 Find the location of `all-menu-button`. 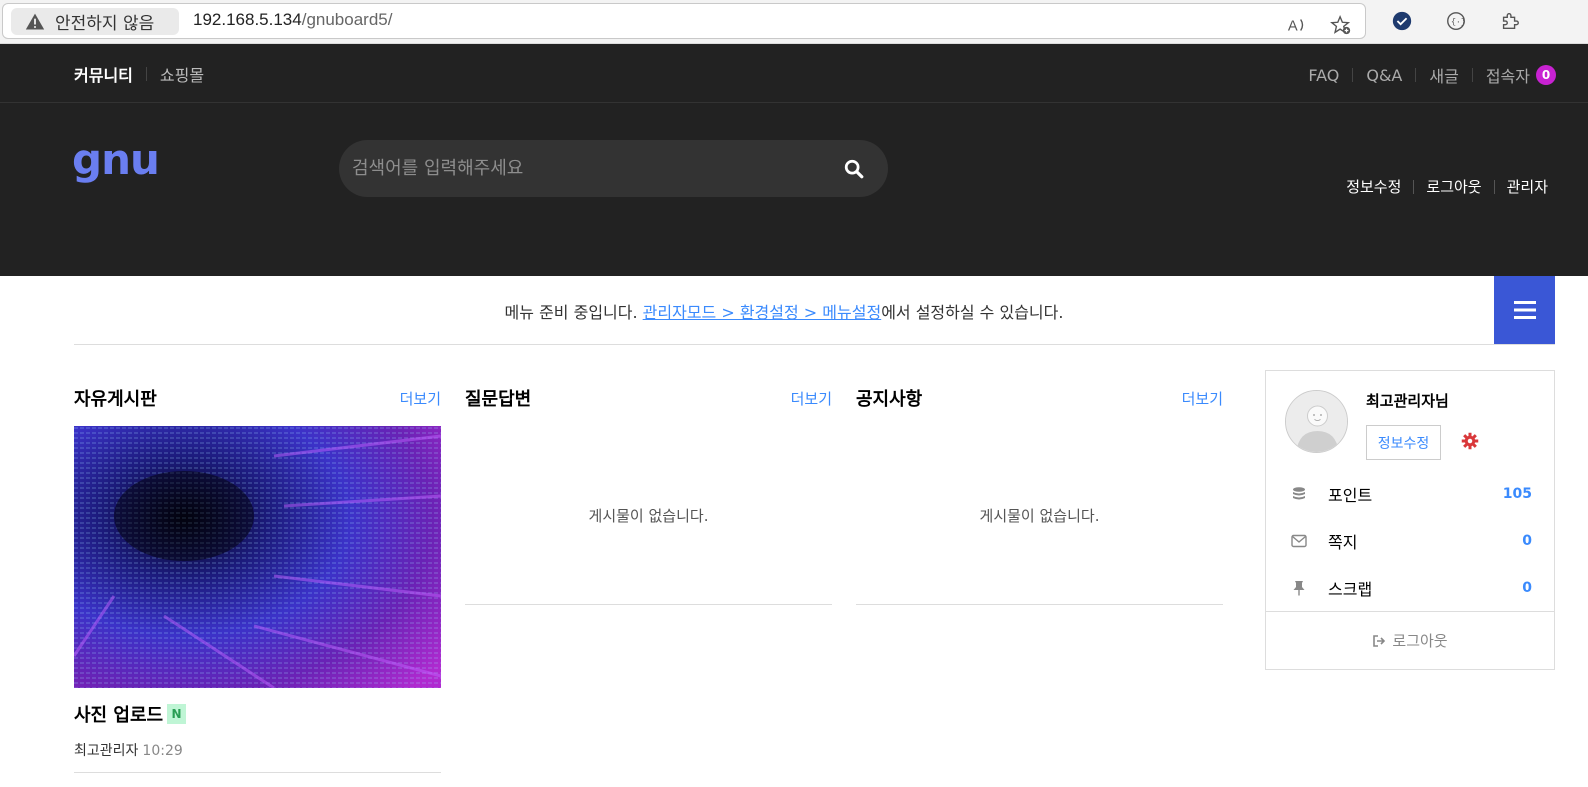

all-menu-button is located at coordinates (1524, 310).